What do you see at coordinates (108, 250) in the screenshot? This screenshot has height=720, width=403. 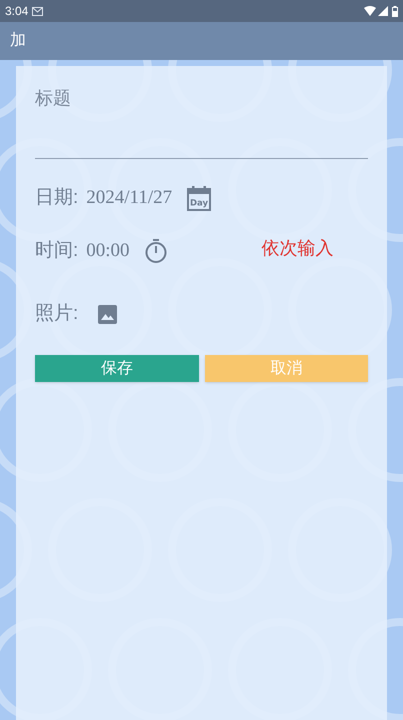 I see `time-value: 00:00` at bounding box center [108, 250].